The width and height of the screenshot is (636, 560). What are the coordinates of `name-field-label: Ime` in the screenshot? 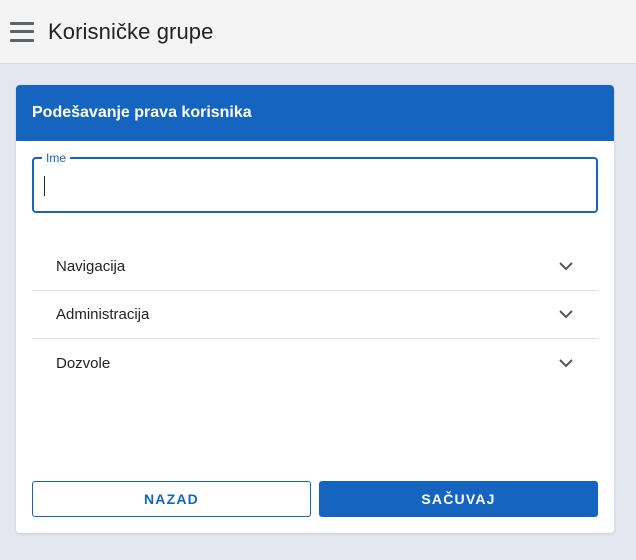 It's located at (56, 158).